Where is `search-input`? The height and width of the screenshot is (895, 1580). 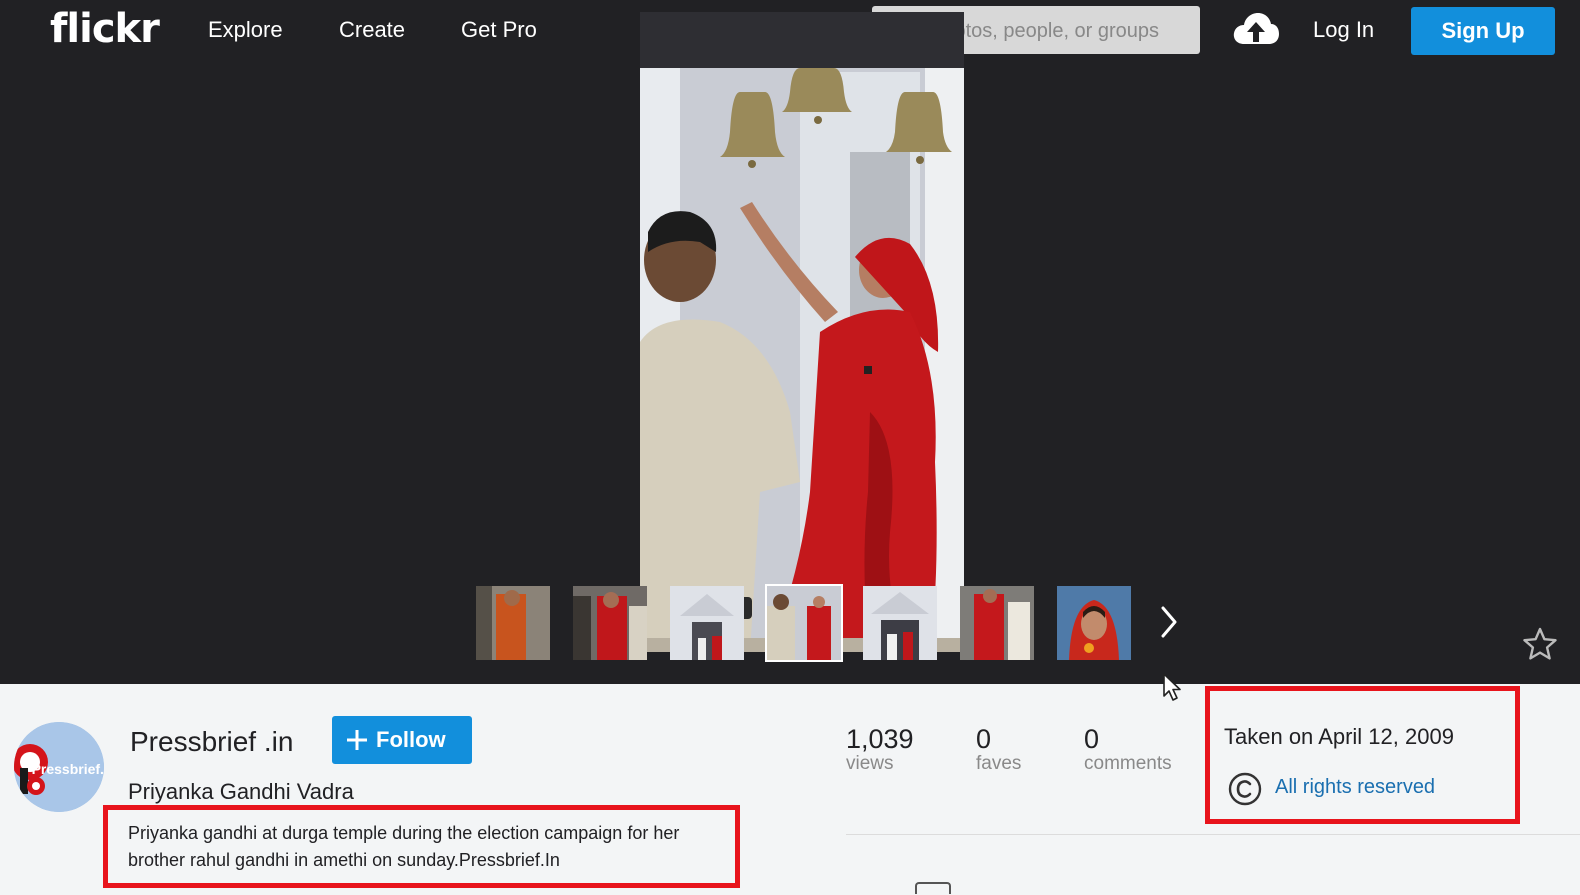 search-input is located at coordinates (1060, 31).